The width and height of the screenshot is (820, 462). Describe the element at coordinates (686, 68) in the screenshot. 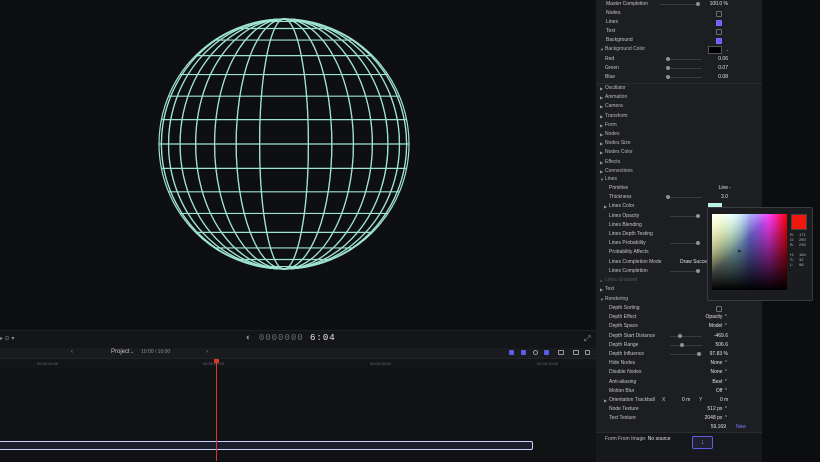

I see `green-slider` at that location.